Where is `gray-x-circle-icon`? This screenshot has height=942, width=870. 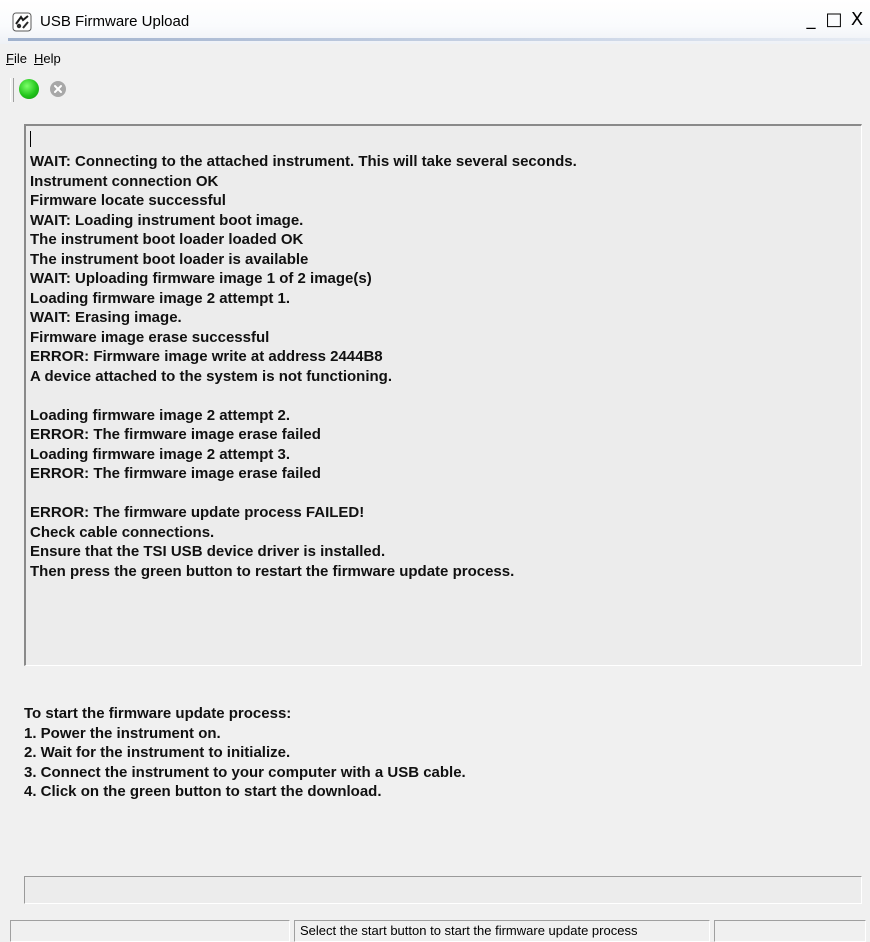
gray-x-circle-icon is located at coordinates (58, 89).